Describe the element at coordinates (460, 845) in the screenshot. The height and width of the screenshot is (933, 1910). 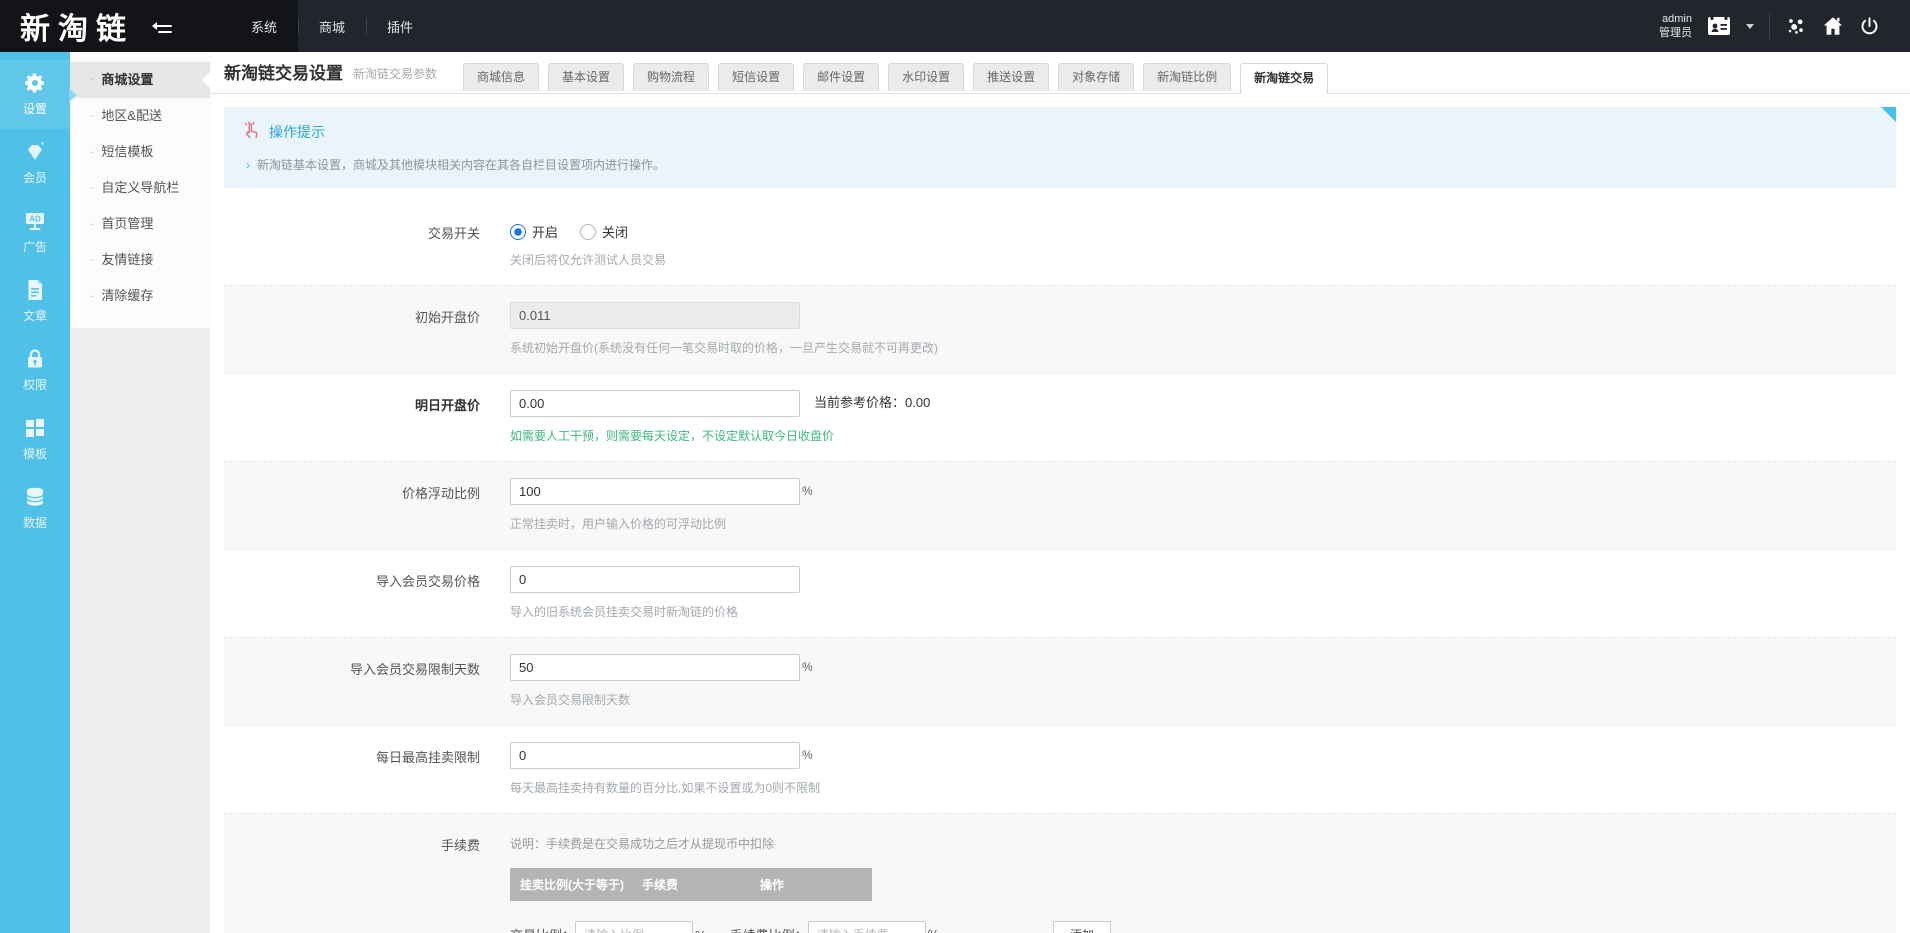
I see `field-label: 手续费` at that location.